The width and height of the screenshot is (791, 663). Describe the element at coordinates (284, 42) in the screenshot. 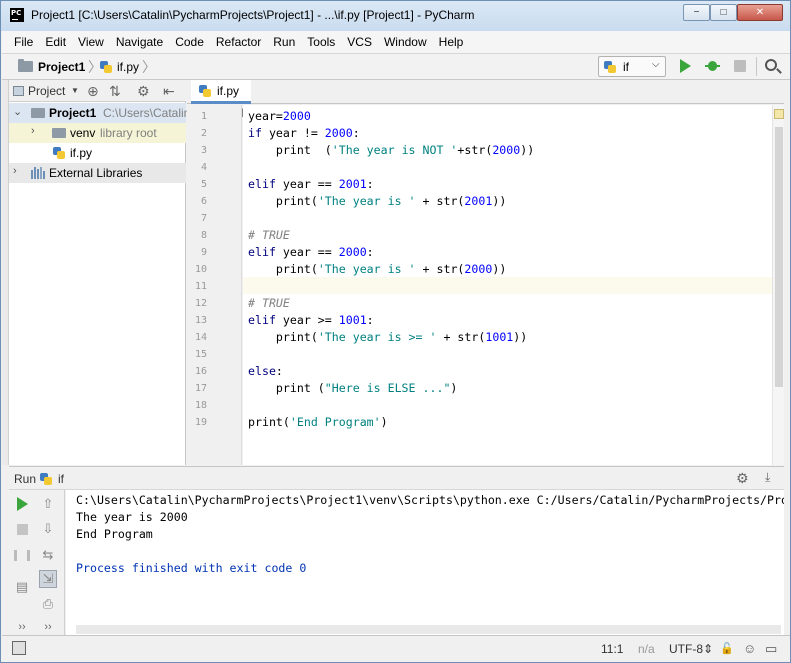

I see `menu-run: Run` at that location.